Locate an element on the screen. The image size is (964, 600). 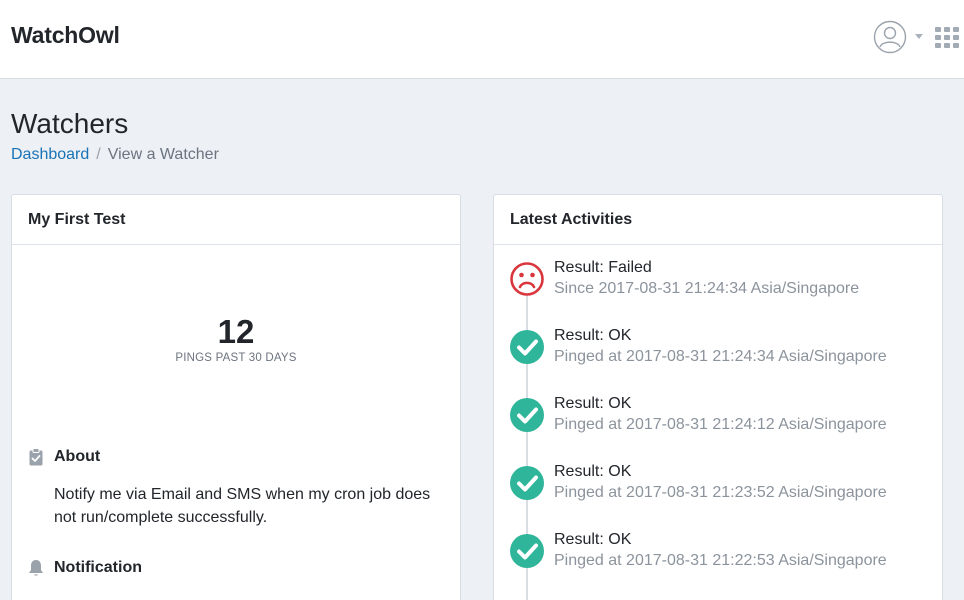
breadcrumb-current: View a Watcher is located at coordinates (163, 154).